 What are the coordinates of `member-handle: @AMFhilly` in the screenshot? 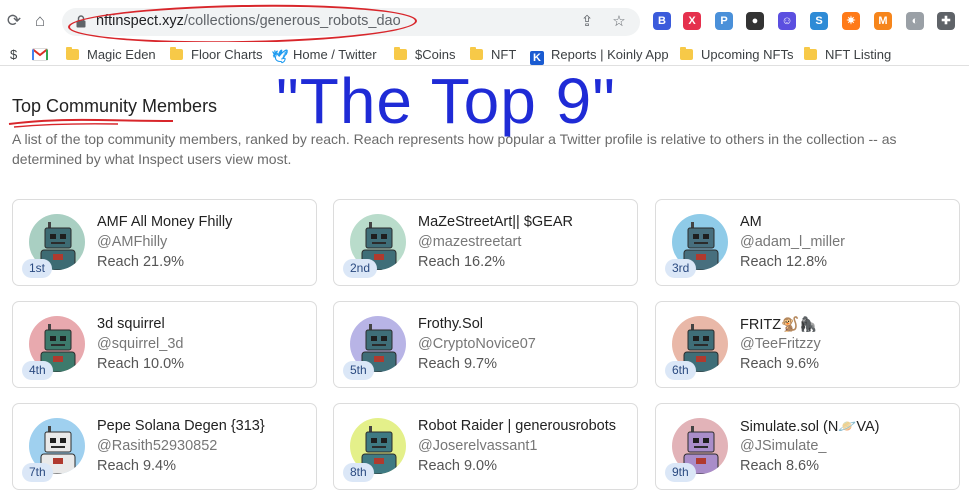 It's located at (132, 242).